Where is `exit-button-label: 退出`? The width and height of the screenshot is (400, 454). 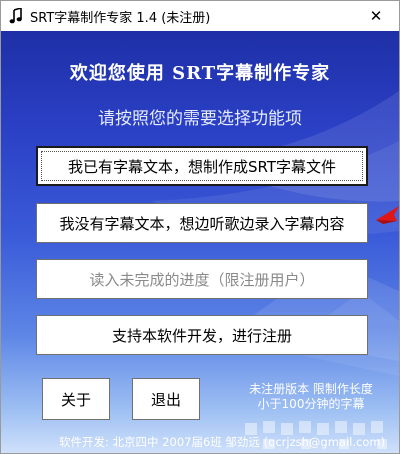
exit-button-label: 退出 is located at coordinates (165, 399).